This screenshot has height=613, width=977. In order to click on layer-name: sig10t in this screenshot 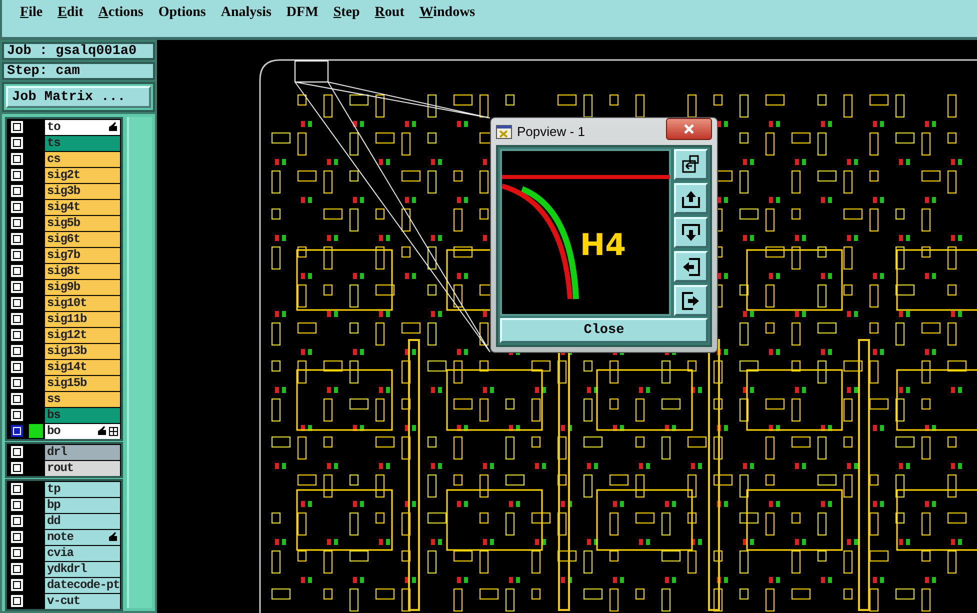, I will do `click(82, 303)`.